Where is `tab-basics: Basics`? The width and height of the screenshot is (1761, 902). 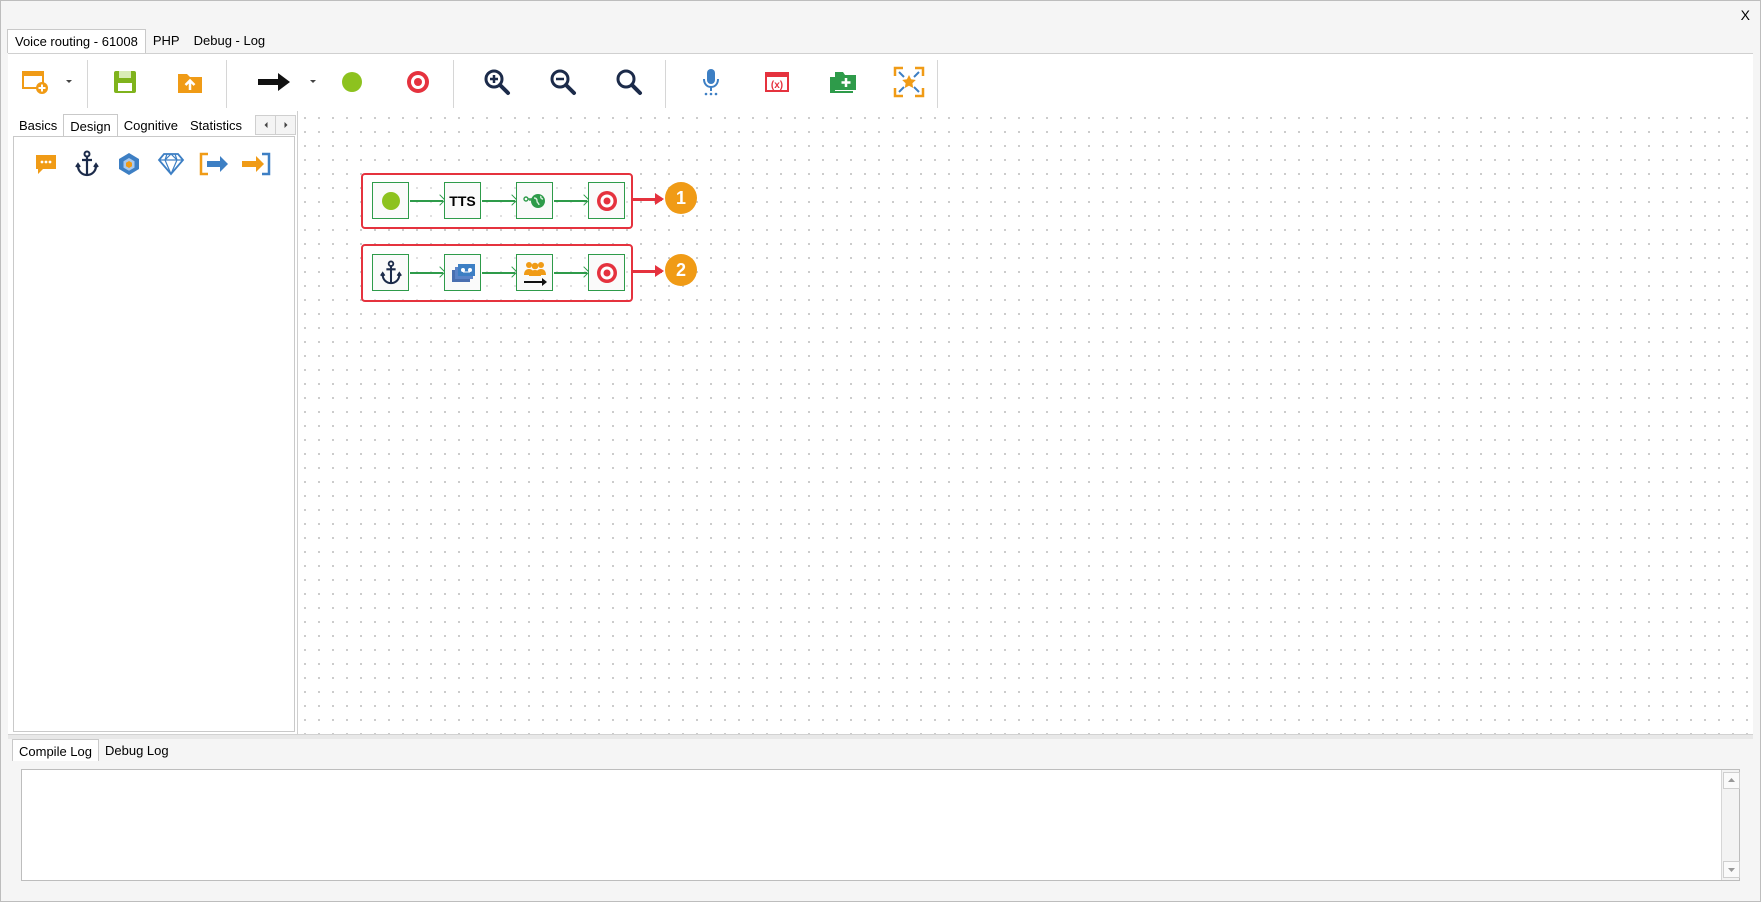 tab-basics: Basics is located at coordinates (38, 125).